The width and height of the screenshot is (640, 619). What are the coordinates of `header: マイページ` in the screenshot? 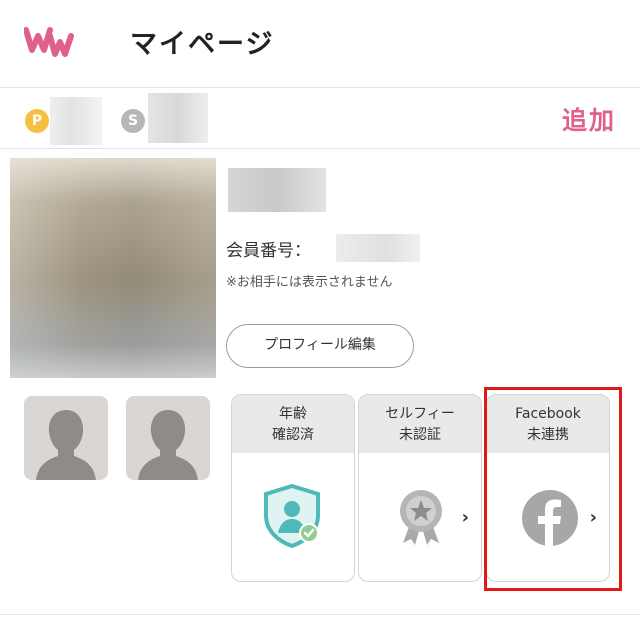 It's located at (320, 44).